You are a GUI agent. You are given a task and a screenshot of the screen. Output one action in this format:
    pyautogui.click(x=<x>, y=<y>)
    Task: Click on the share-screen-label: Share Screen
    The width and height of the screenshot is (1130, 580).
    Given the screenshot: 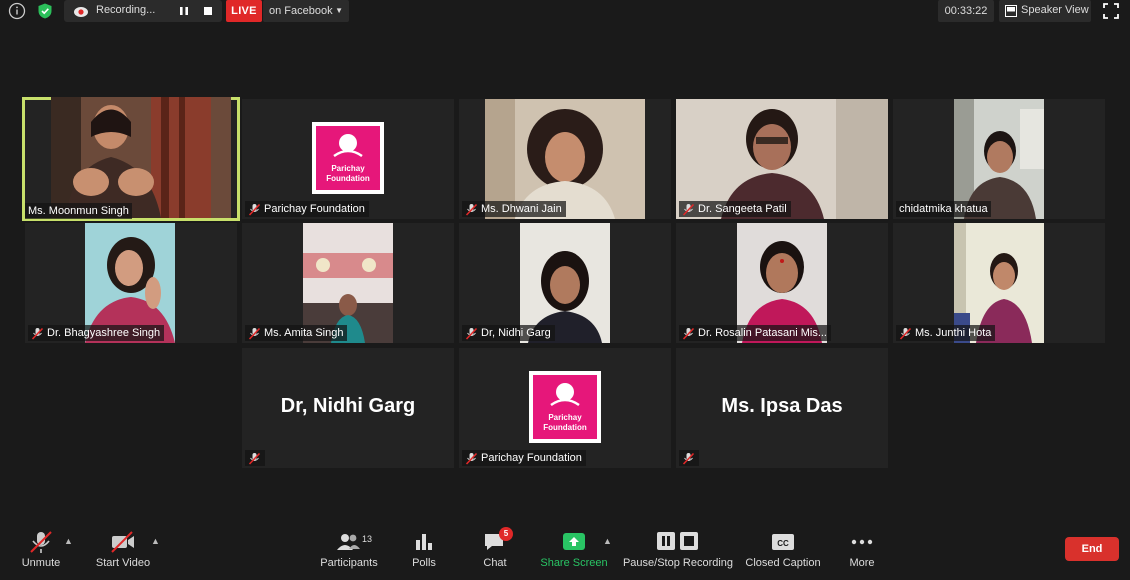 What is the action you would take?
    pyautogui.click(x=574, y=563)
    